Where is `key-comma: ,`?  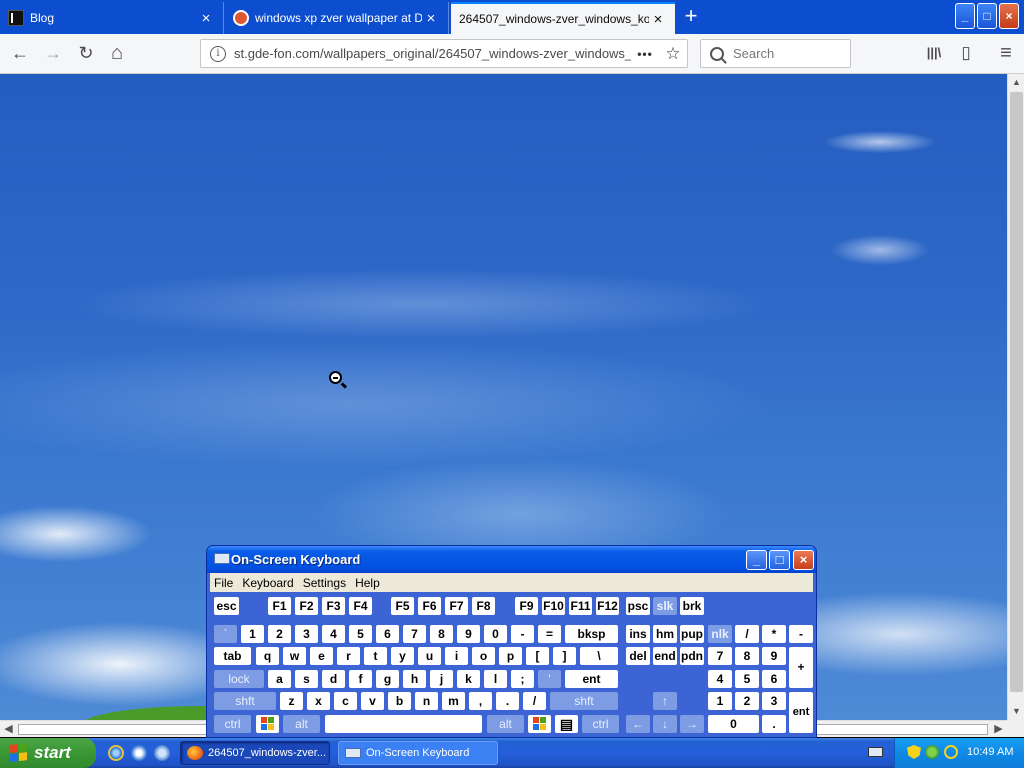
key-comma: , is located at coordinates (480, 701).